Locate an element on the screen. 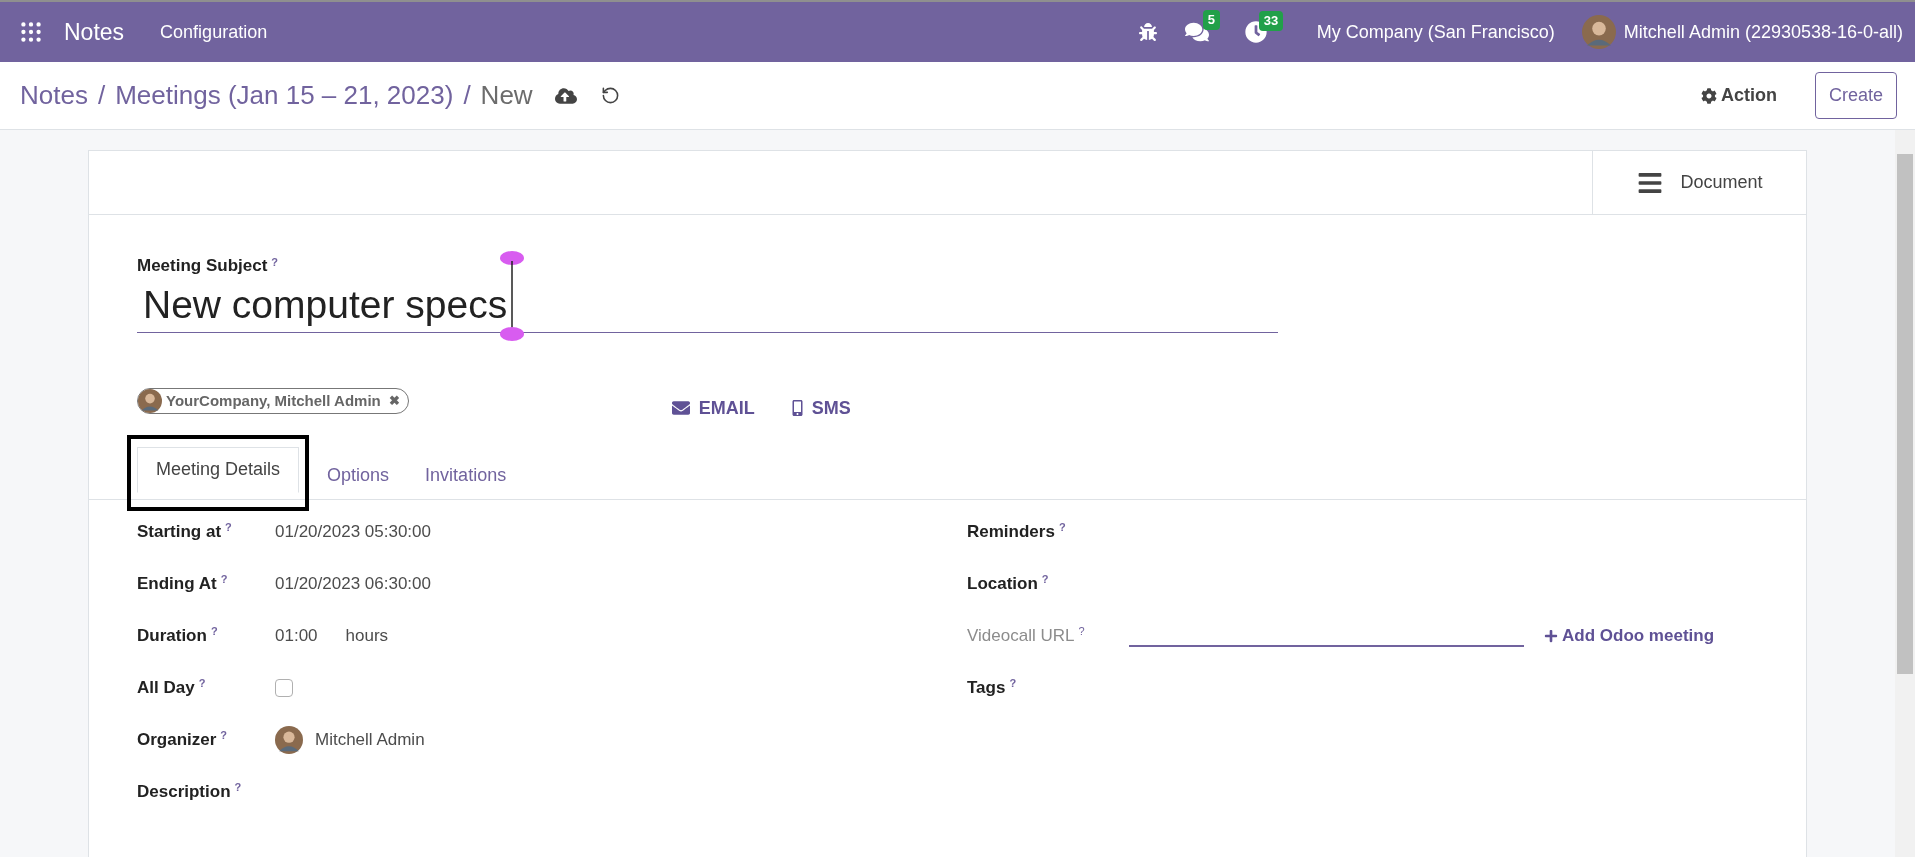 The width and height of the screenshot is (1915, 857). email-button: EMAIL is located at coordinates (712, 408).